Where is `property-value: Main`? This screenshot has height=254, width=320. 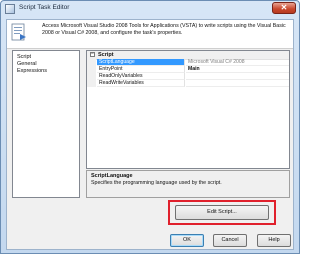 property-value: Main is located at coordinates (237, 69).